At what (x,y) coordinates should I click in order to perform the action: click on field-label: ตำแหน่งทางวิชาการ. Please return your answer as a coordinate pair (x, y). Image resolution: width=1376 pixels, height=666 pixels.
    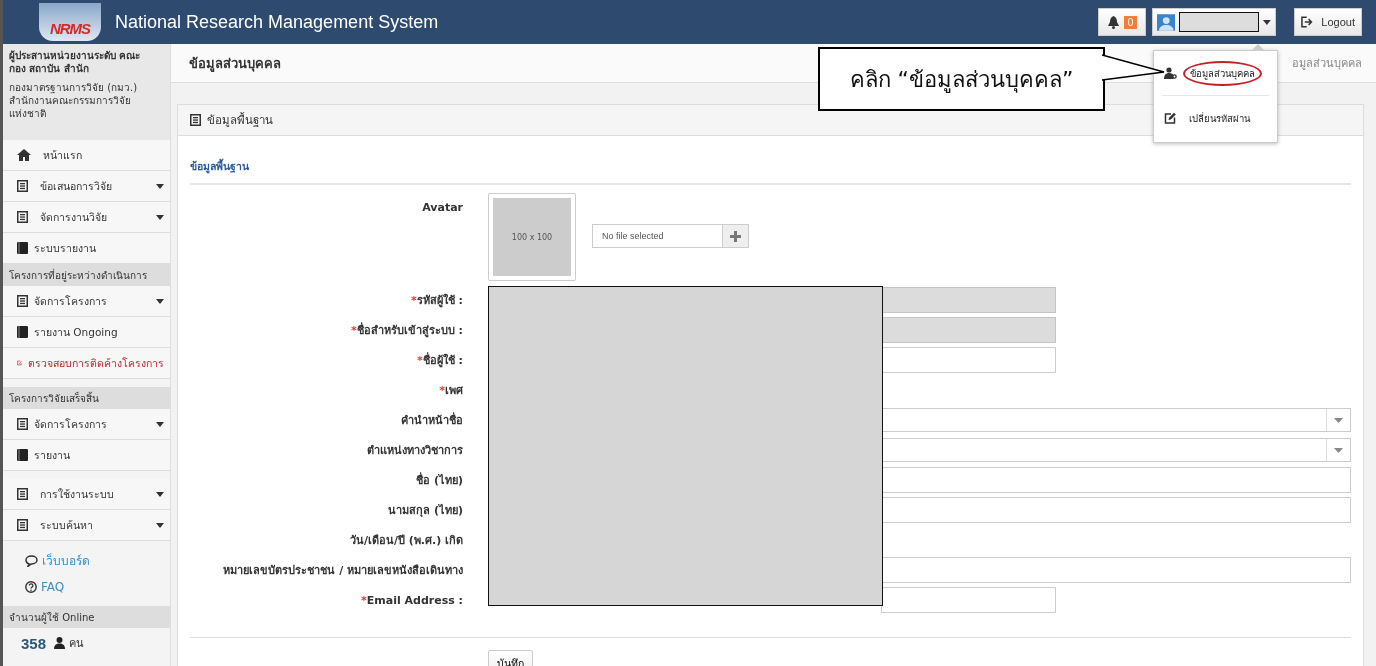
    Looking at the image, I should click on (414, 451).